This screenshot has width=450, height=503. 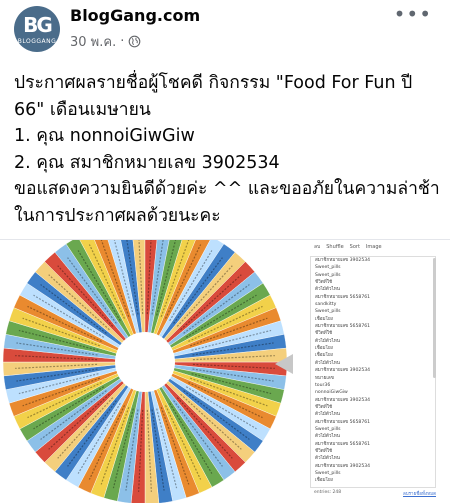 What do you see at coordinates (334, 247) in the screenshot?
I see `toolbar-button: Shuffle` at bounding box center [334, 247].